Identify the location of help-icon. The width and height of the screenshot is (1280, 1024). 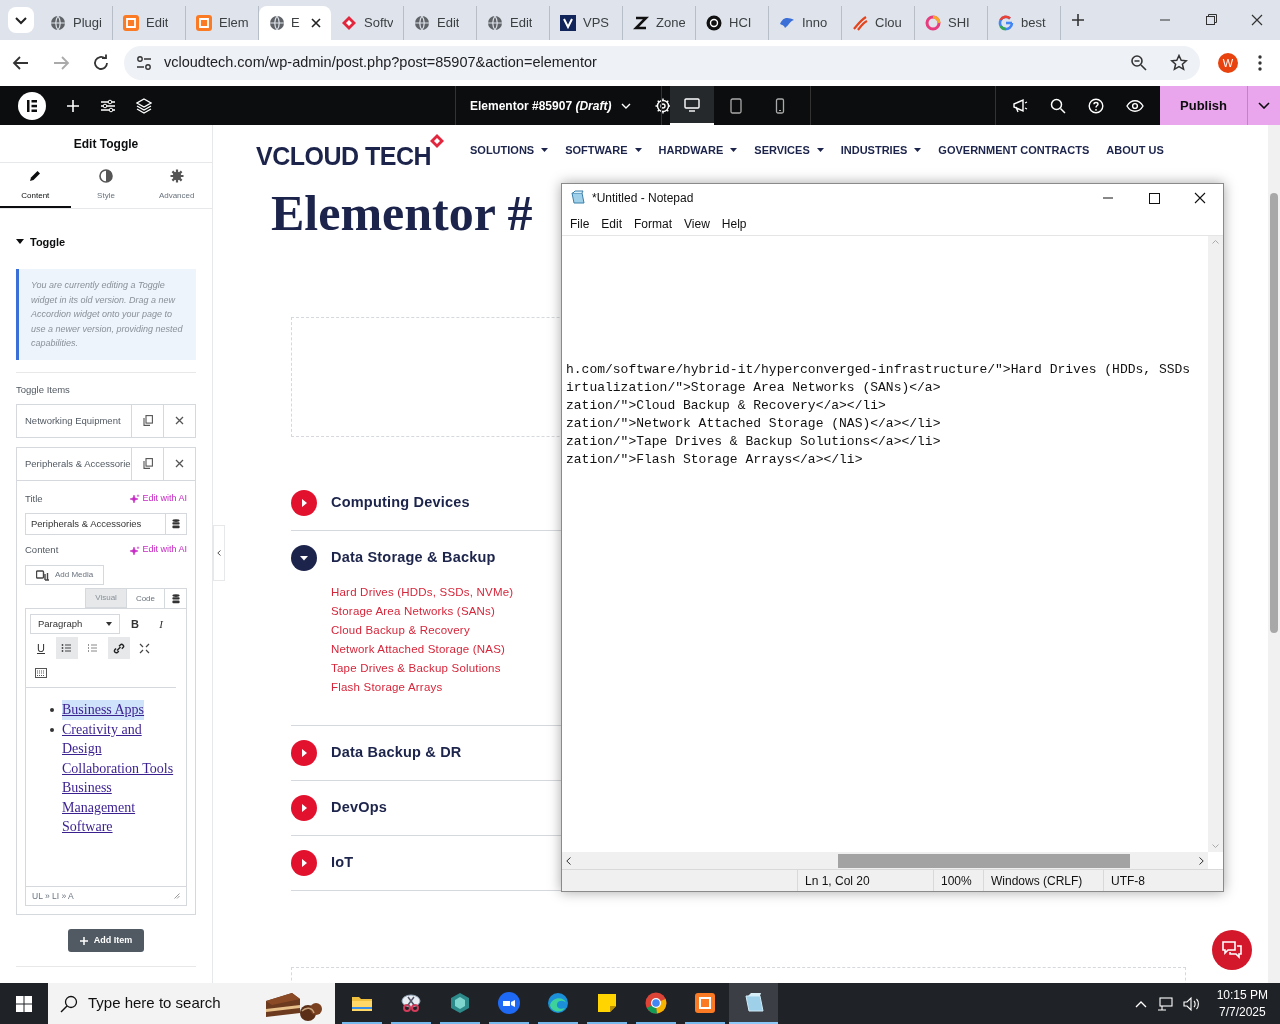
(1096, 105).